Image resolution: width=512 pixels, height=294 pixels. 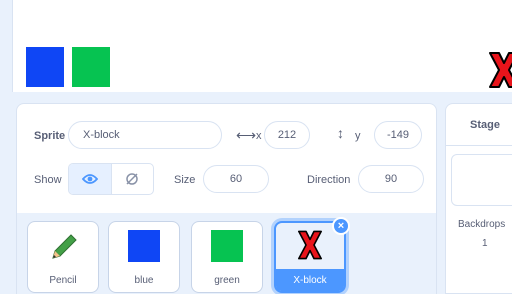 What do you see at coordinates (329, 180) in the screenshot?
I see `direction-label: Direction` at bounding box center [329, 180].